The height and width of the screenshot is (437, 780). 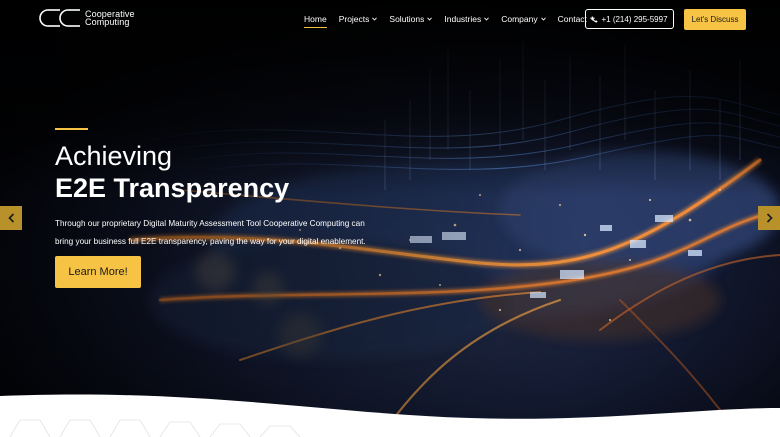 I want to click on slider-prev-button, so click(x=11, y=218).